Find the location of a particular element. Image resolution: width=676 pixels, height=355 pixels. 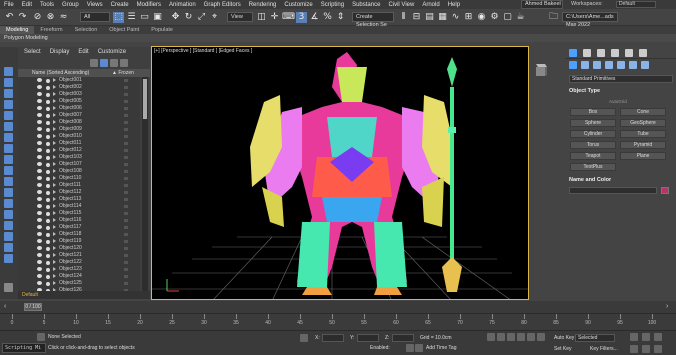

play-icon is located at coordinates (521, 337).